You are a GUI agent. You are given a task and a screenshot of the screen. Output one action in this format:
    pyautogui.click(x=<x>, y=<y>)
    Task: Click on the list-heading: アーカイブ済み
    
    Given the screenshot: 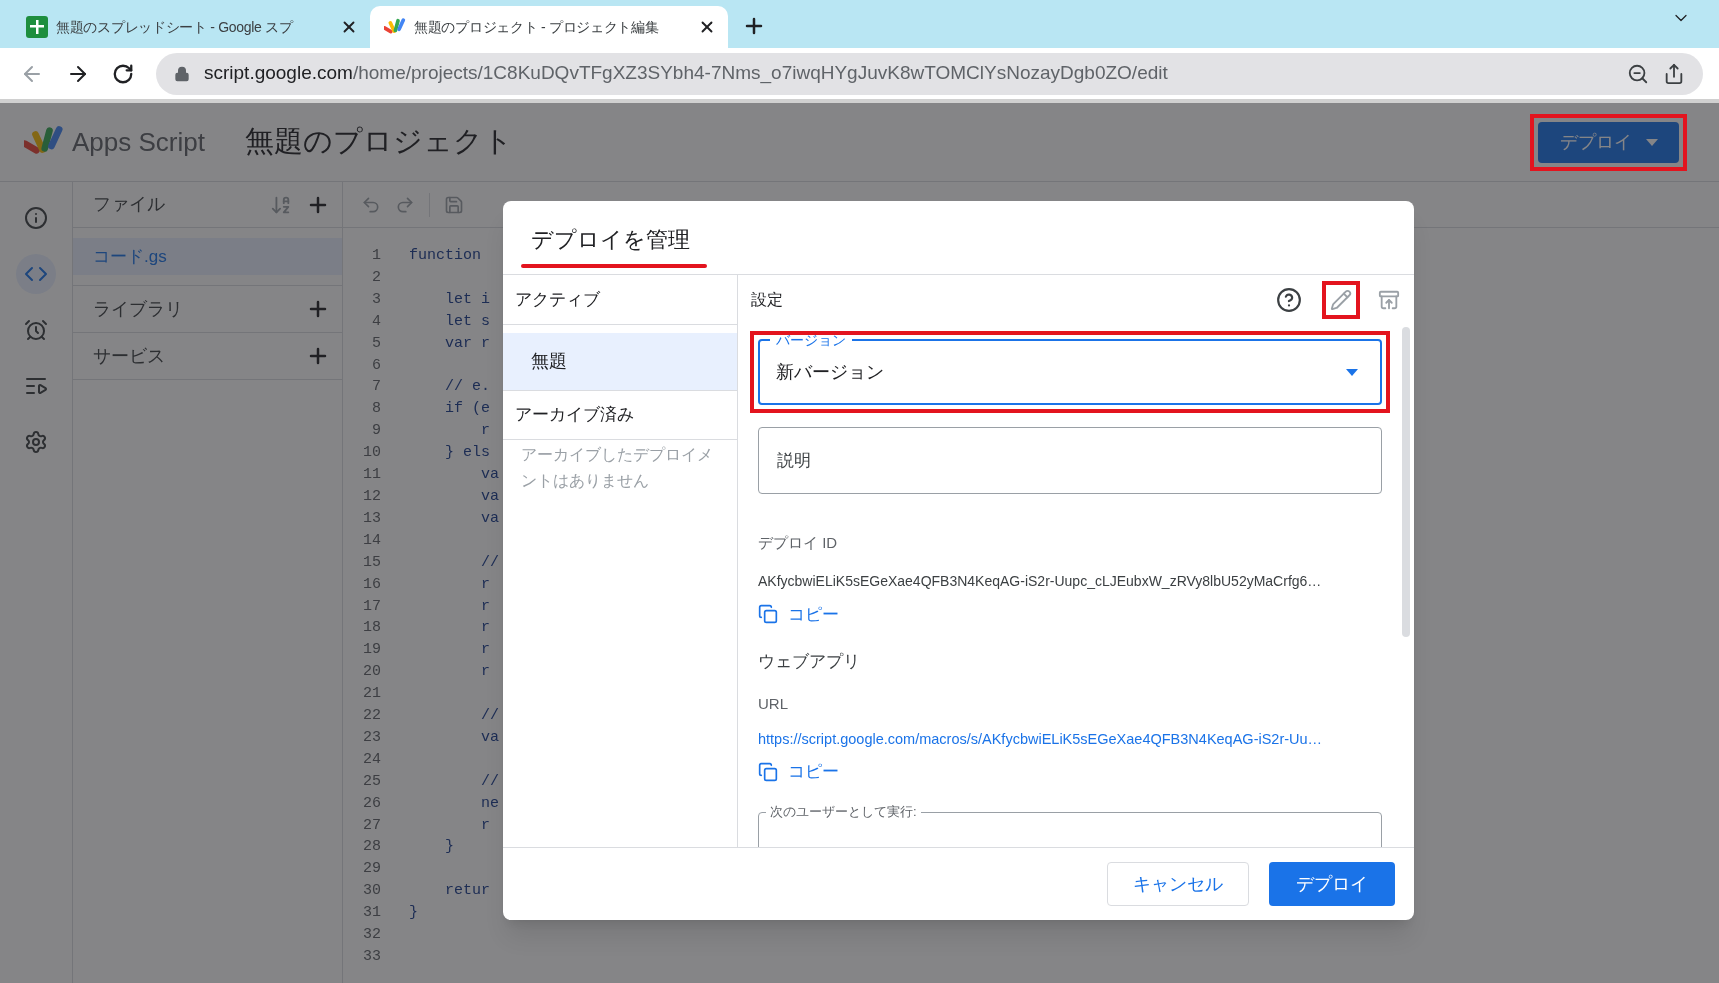 What is the action you would take?
    pyautogui.click(x=574, y=415)
    